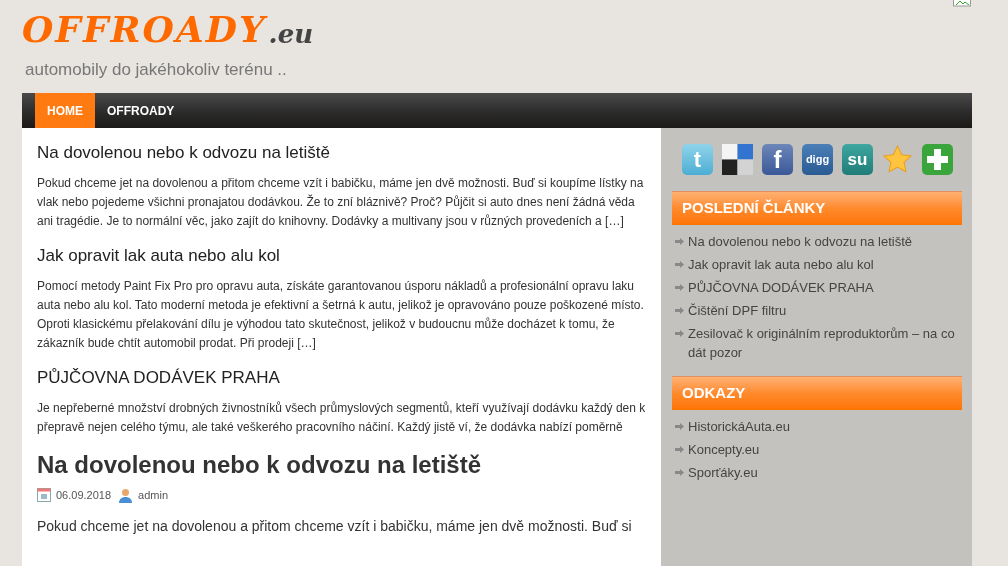  Describe the element at coordinates (800, 241) in the screenshot. I see `widget-link: Na dovolenou nebo k odvozu na letiště` at that location.